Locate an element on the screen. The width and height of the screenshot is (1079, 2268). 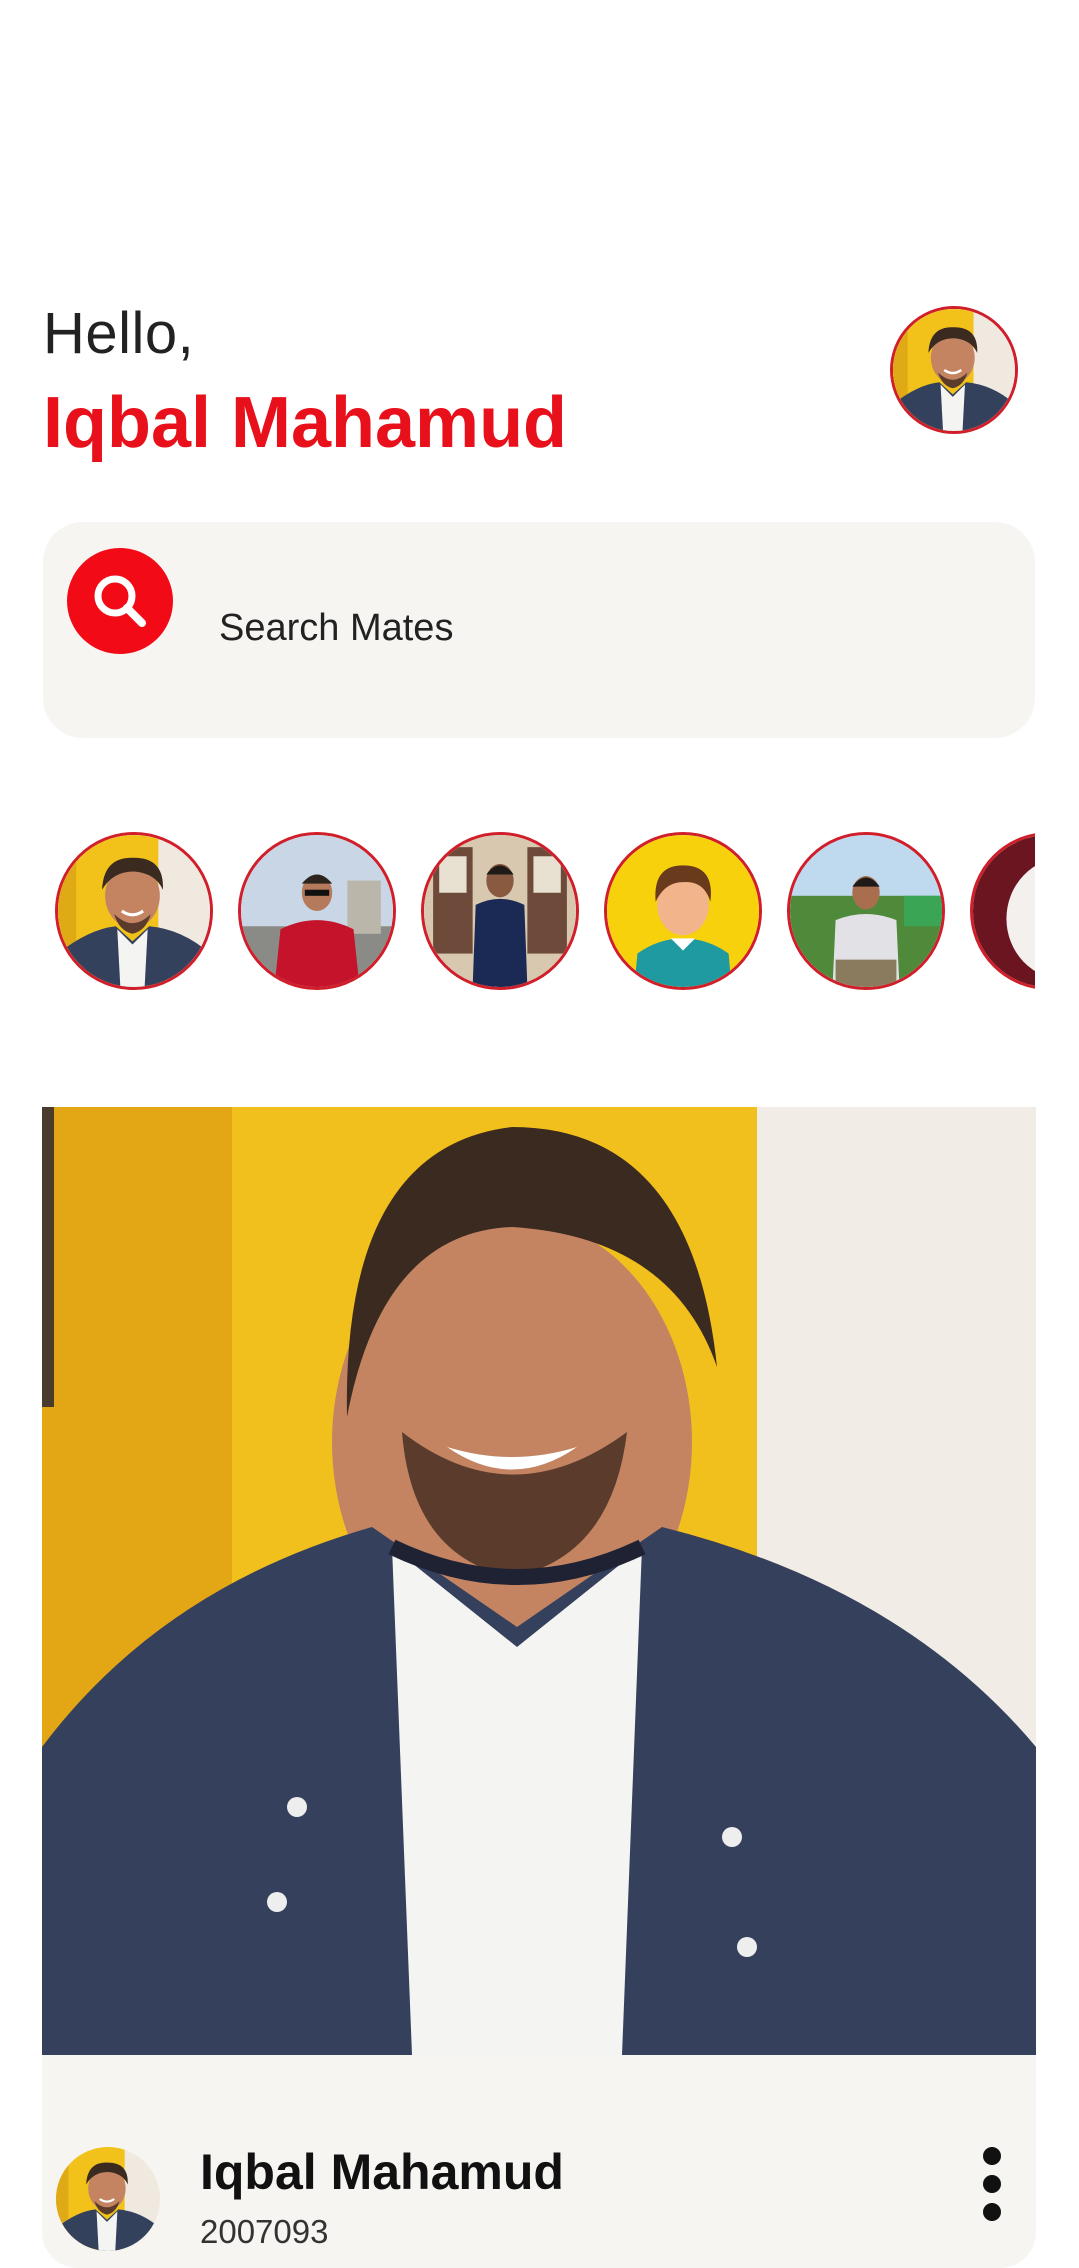
post-author-avatar is located at coordinates (108, 2199).